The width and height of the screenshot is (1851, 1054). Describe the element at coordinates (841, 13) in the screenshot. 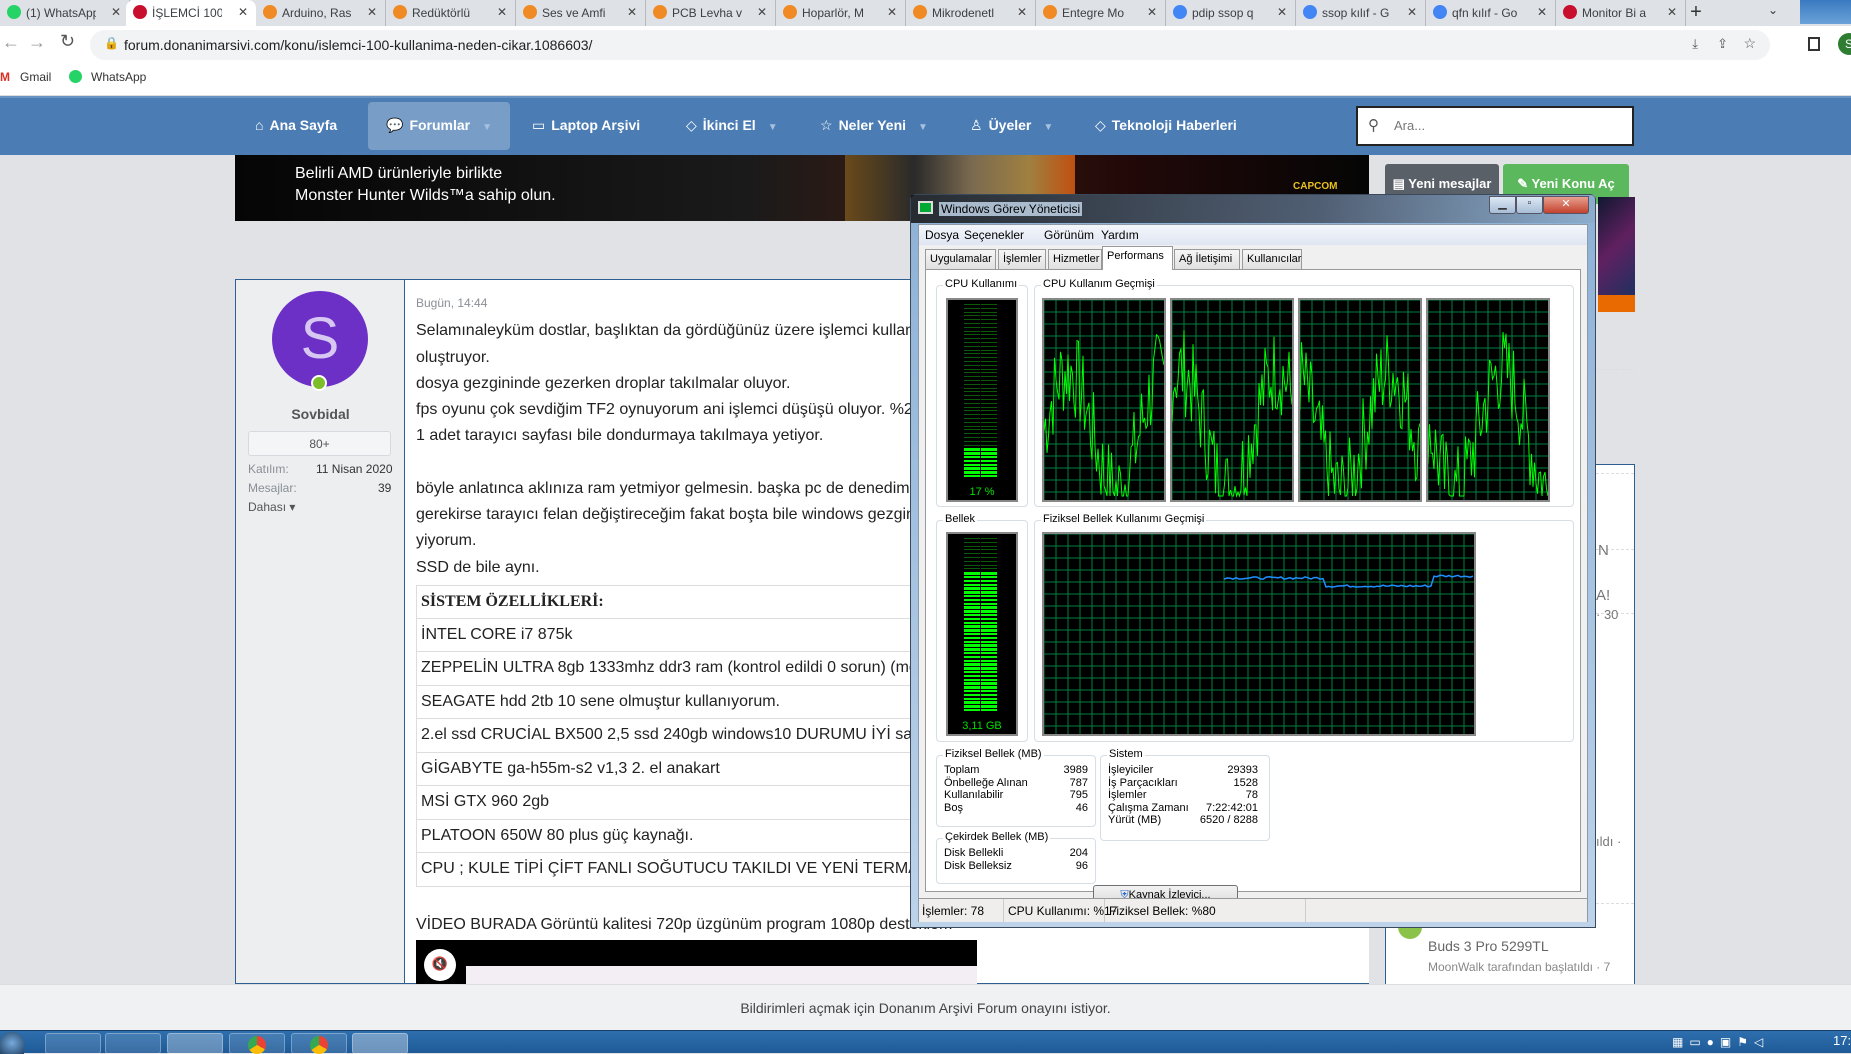

I see `browser-tab: Hoparlör, M ✕` at that location.